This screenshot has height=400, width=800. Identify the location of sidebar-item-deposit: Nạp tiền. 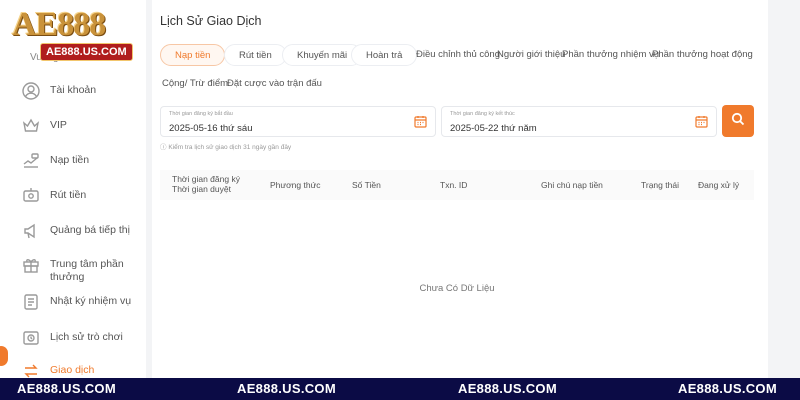
(82, 161).